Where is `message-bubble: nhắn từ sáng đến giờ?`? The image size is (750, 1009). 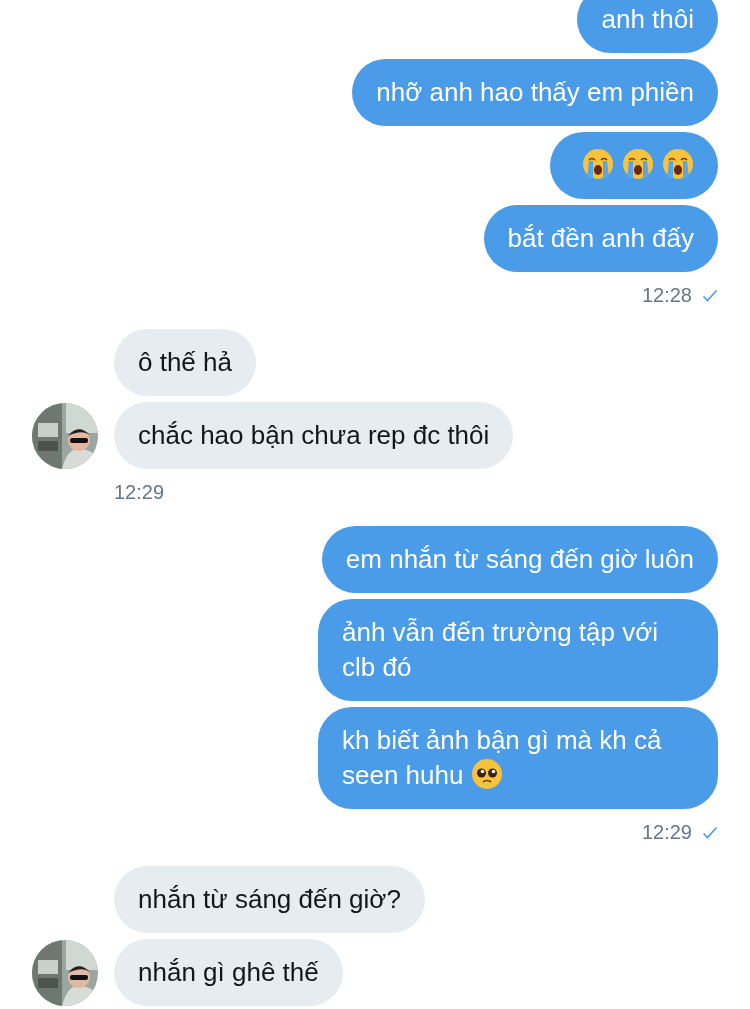 message-bubble: nhắn từ sáng đến giờ? is located at coordinates (269, 899).